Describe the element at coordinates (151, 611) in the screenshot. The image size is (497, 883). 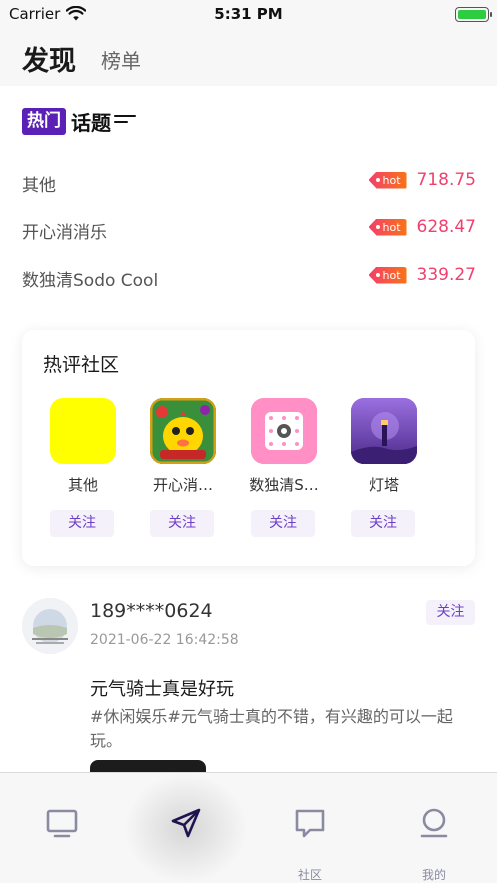
I see `post-username: 189****0624` at that location.